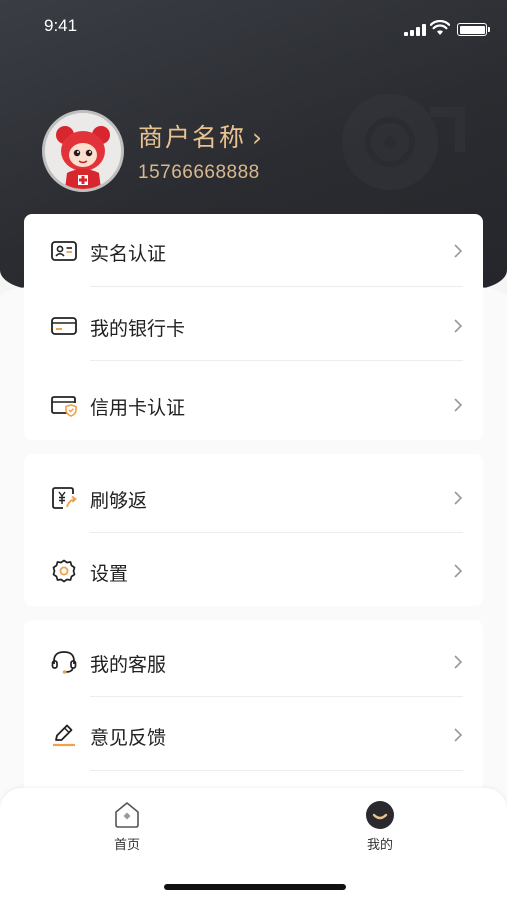 This screenshot has width=507, height=900. Describe the element at coordinates (61, 25) in the screenshot. I see `status-time: 9:41` at that location.